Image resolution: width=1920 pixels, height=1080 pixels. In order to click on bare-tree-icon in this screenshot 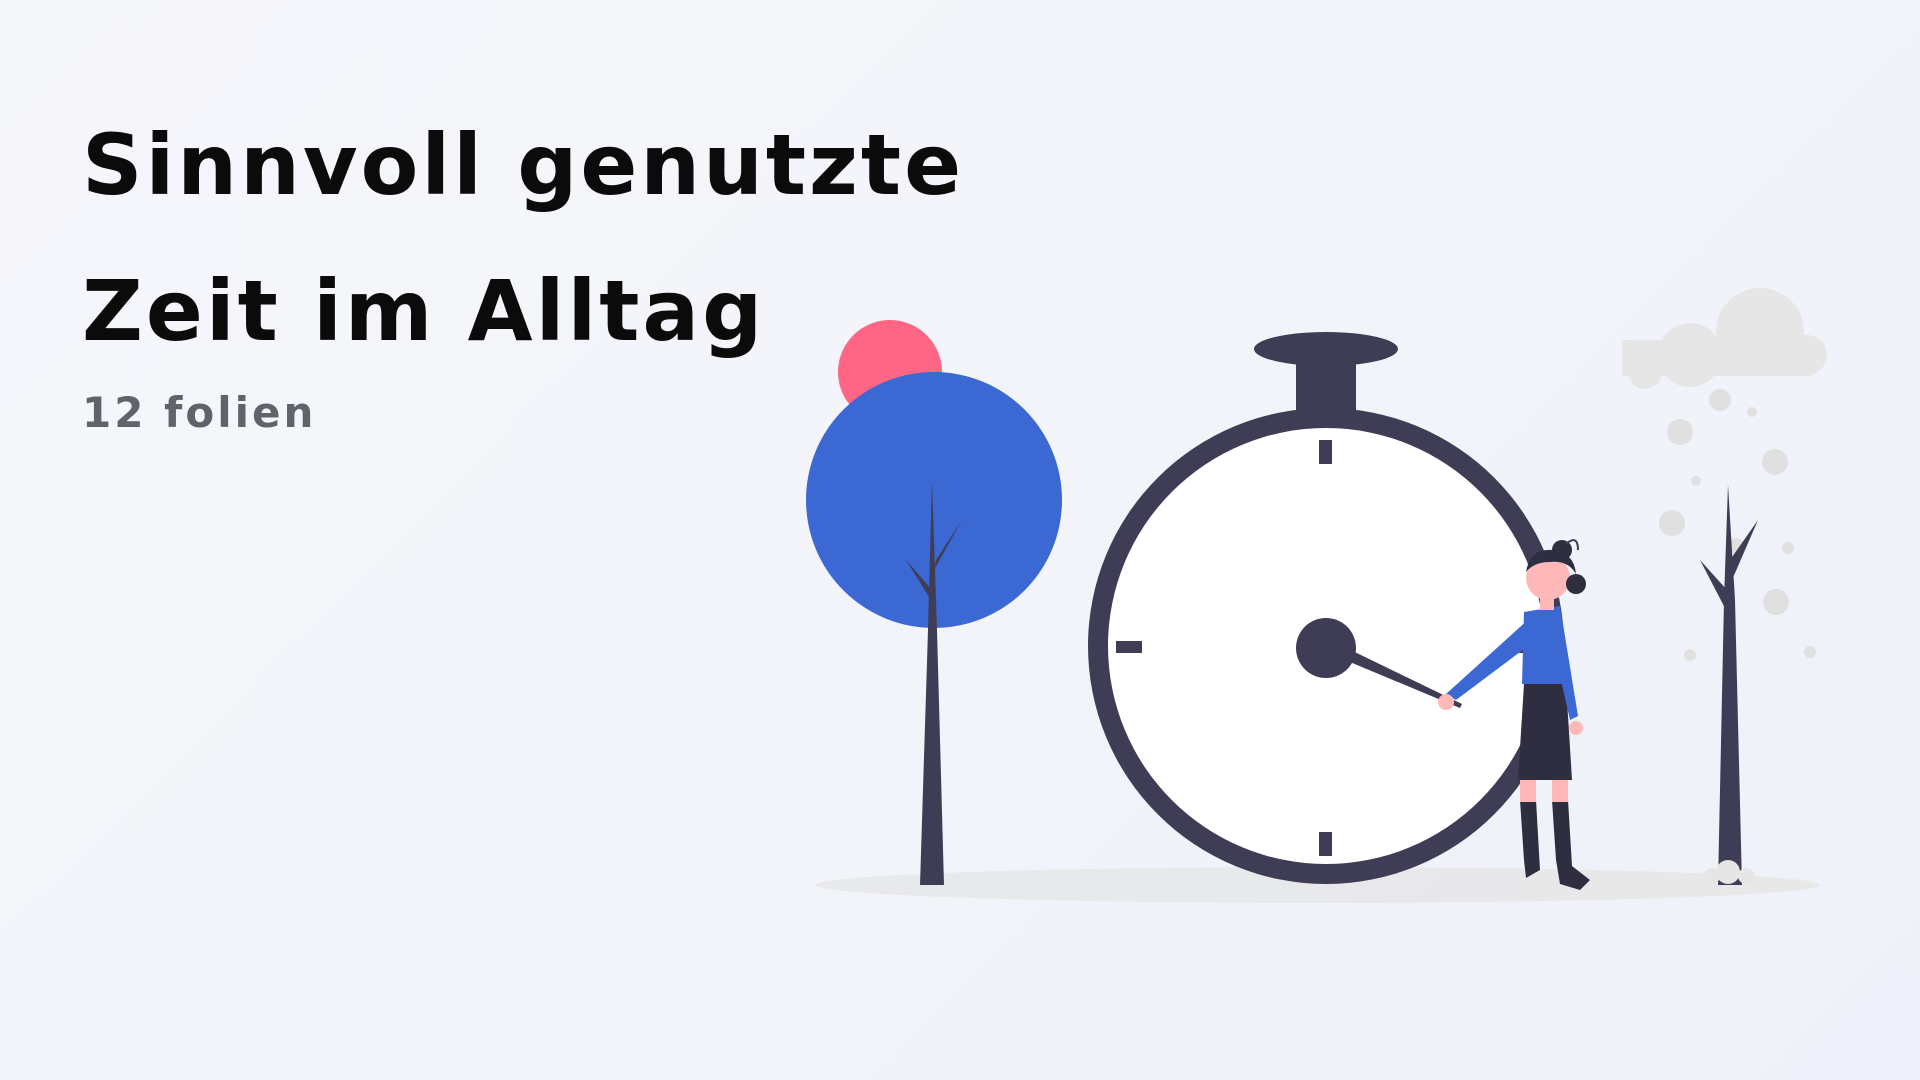, I will do `click(1729, 685)`.